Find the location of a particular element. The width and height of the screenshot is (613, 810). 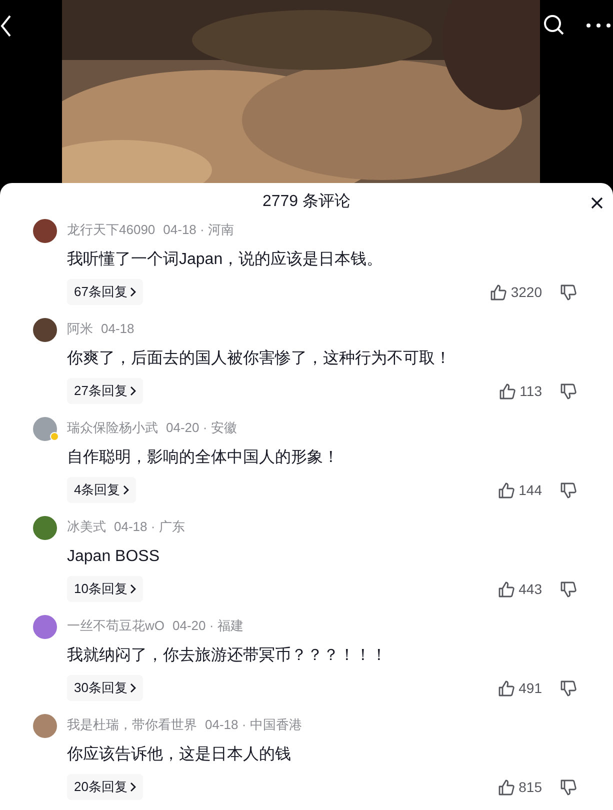

comment-meta: 04-18 · 中国香港 is located at coordinates (253, 725).